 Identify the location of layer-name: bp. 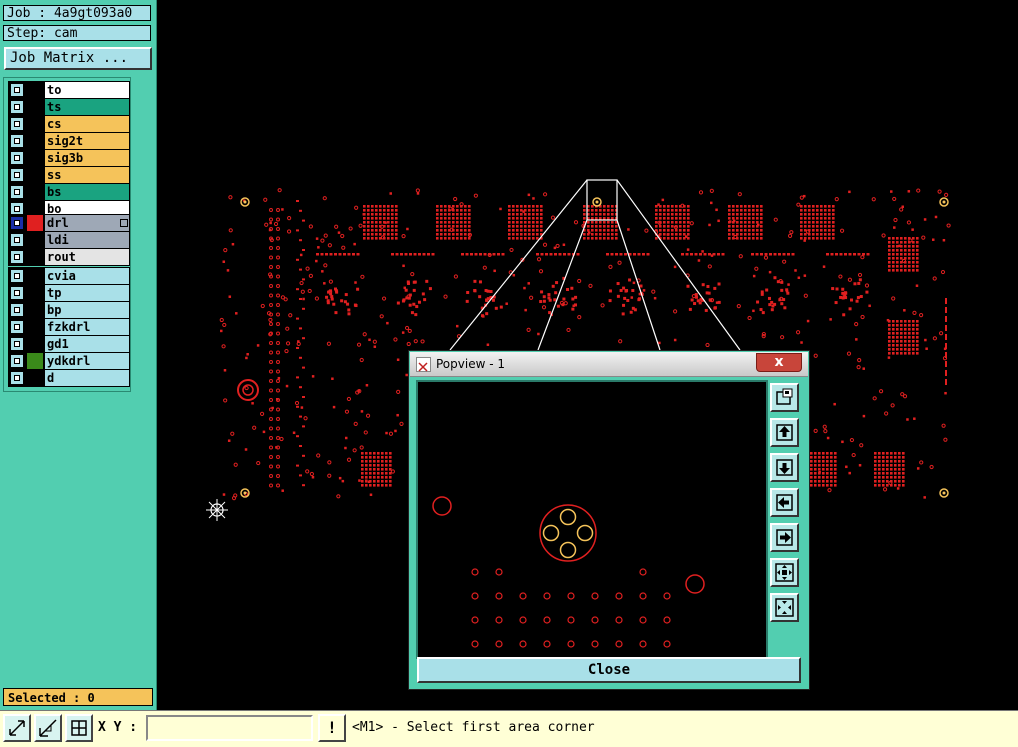
(87, 310).